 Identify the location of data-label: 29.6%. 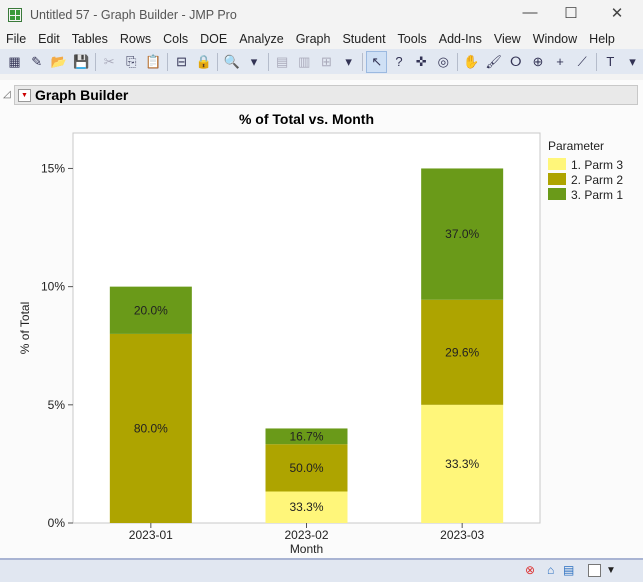
(462, 352).